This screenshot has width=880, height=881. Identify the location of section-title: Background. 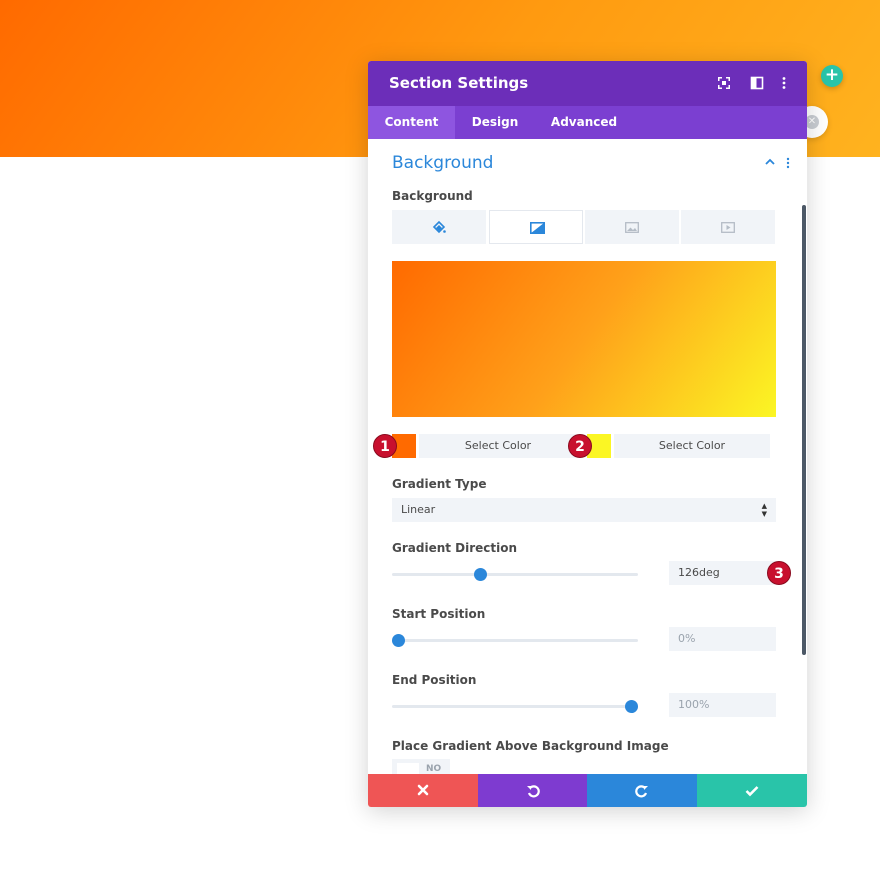
(442, 163).